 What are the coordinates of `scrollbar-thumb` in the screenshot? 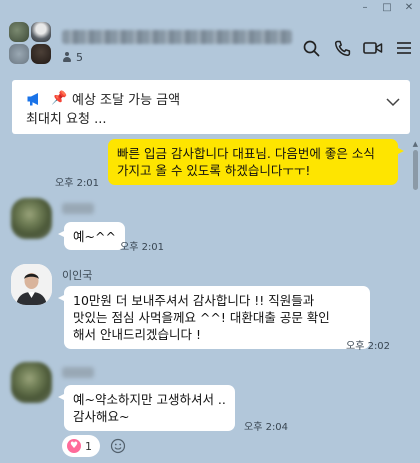 It's located at (415, 170).